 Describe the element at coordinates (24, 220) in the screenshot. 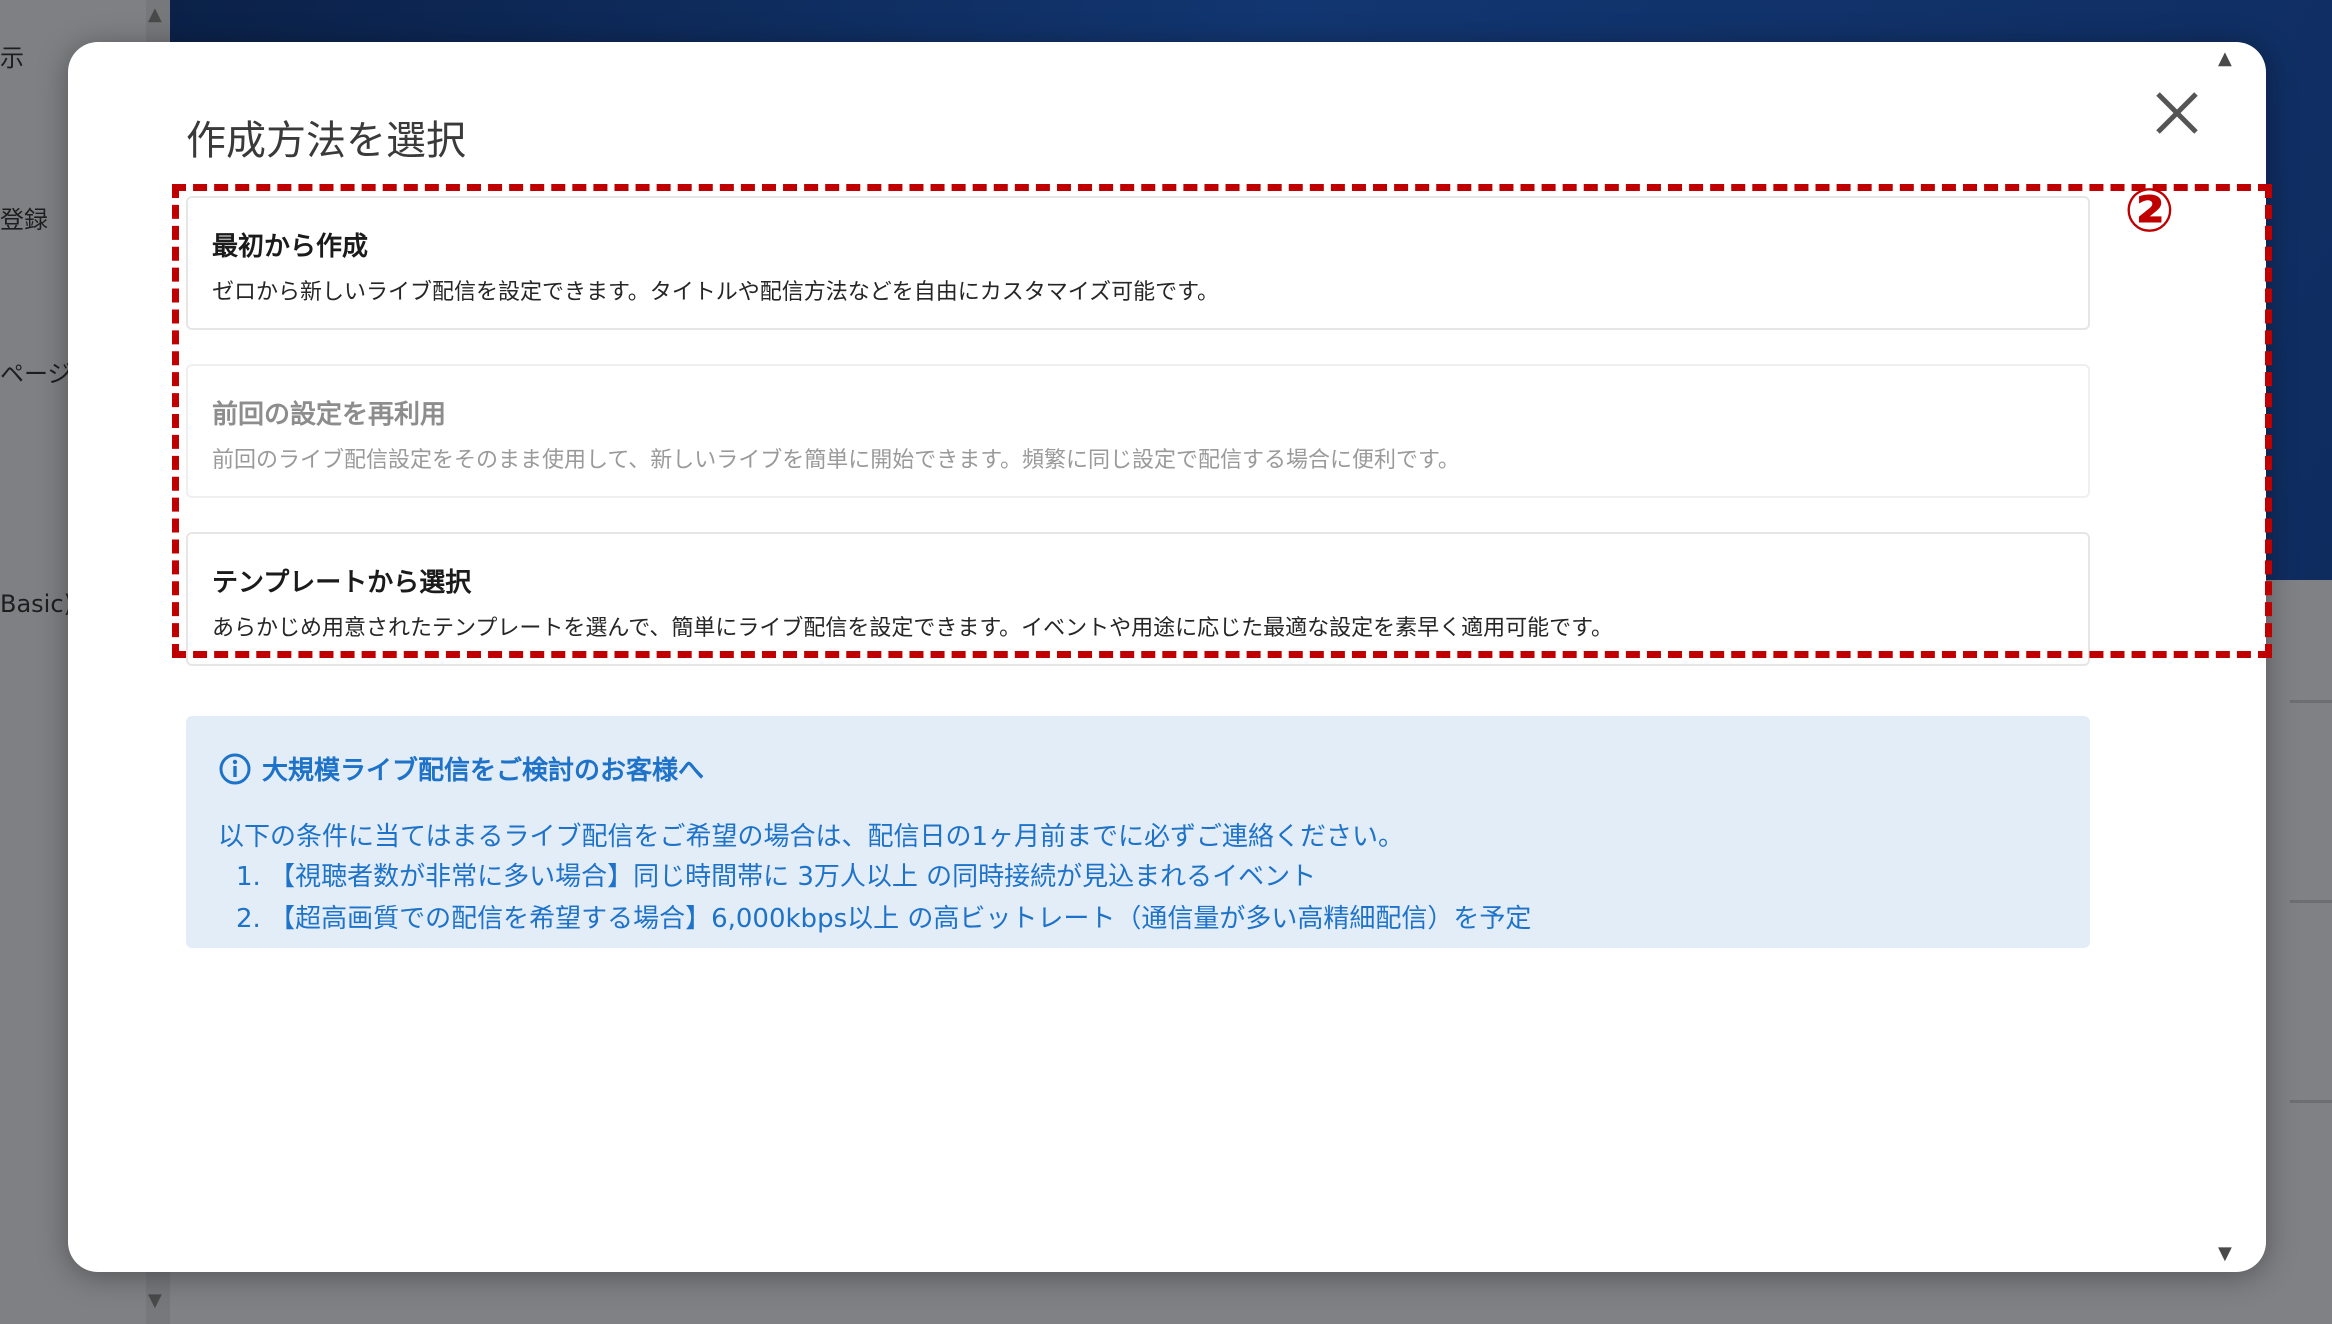

I see `background-text: 登録` at that location.